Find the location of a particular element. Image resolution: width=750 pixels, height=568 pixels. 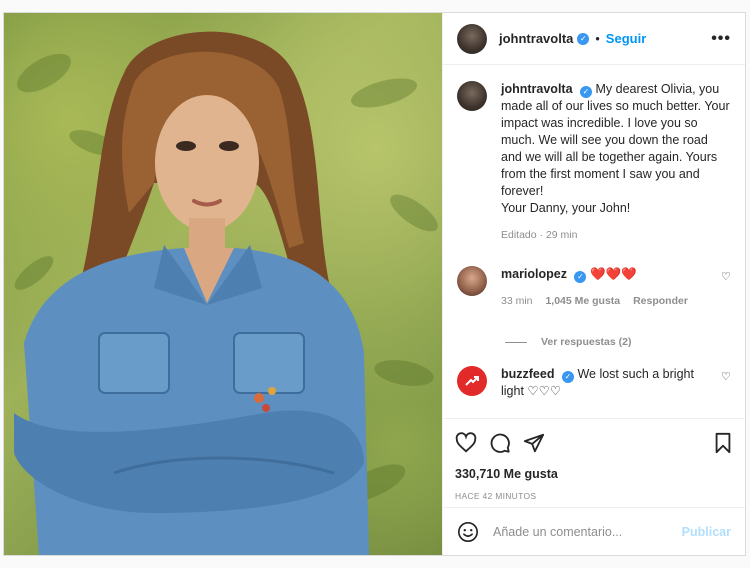

view-replies-label: Ver respuestas (2) is located at coordinates (586, 342).